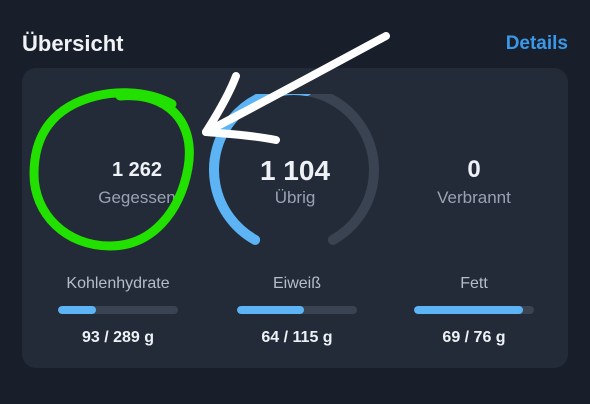  Describe the element at coordinates (118, 337) in the screenshot. I see `macro-carbs-value: 93 / 289 g` at that location.